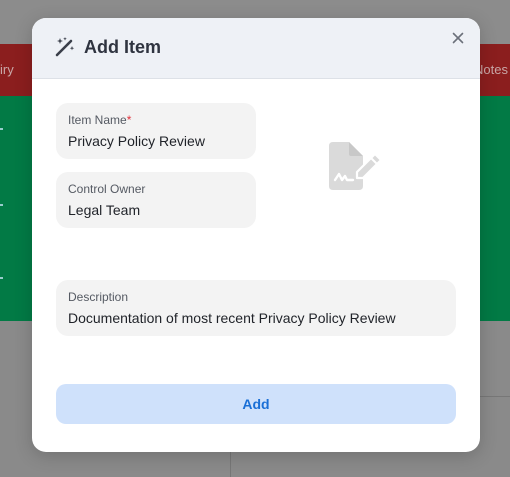  What do you see at coordinates (107, 189) in the screenshot?
I see `control-owner-label: Control Owner` at bounding box center [107, 189].